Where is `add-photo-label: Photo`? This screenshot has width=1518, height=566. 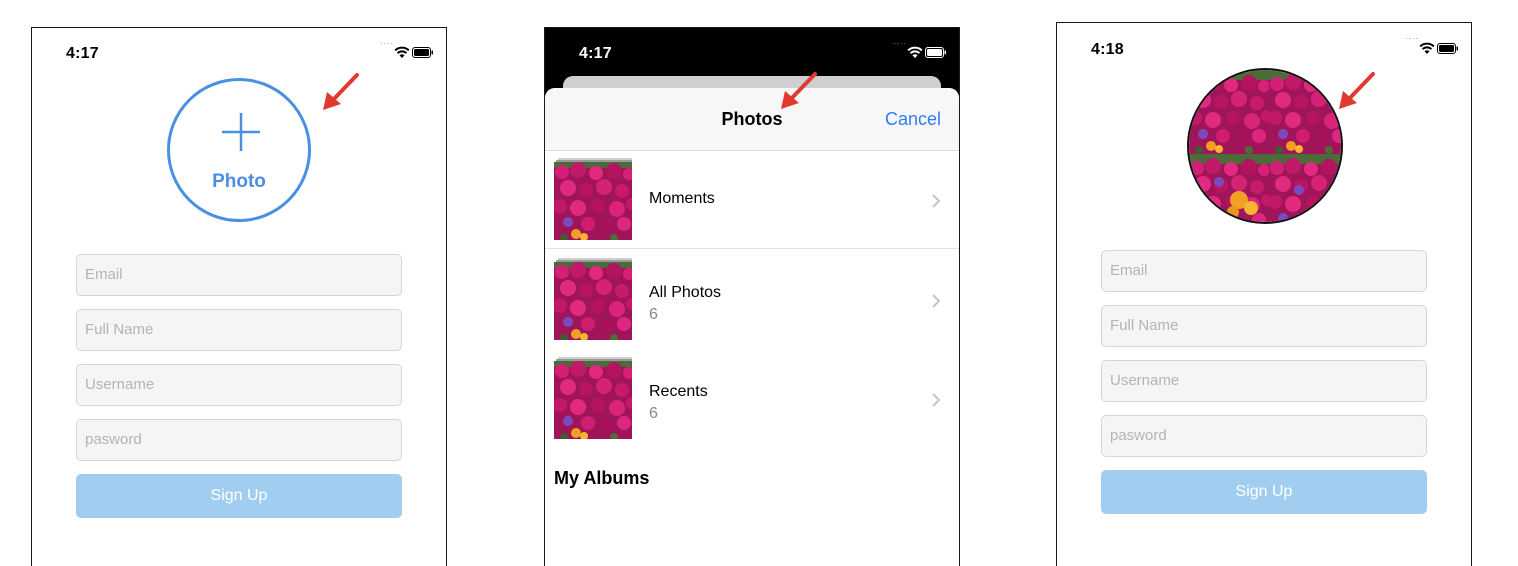
add-photo-label: Photo is located at coordinates (239, 181).